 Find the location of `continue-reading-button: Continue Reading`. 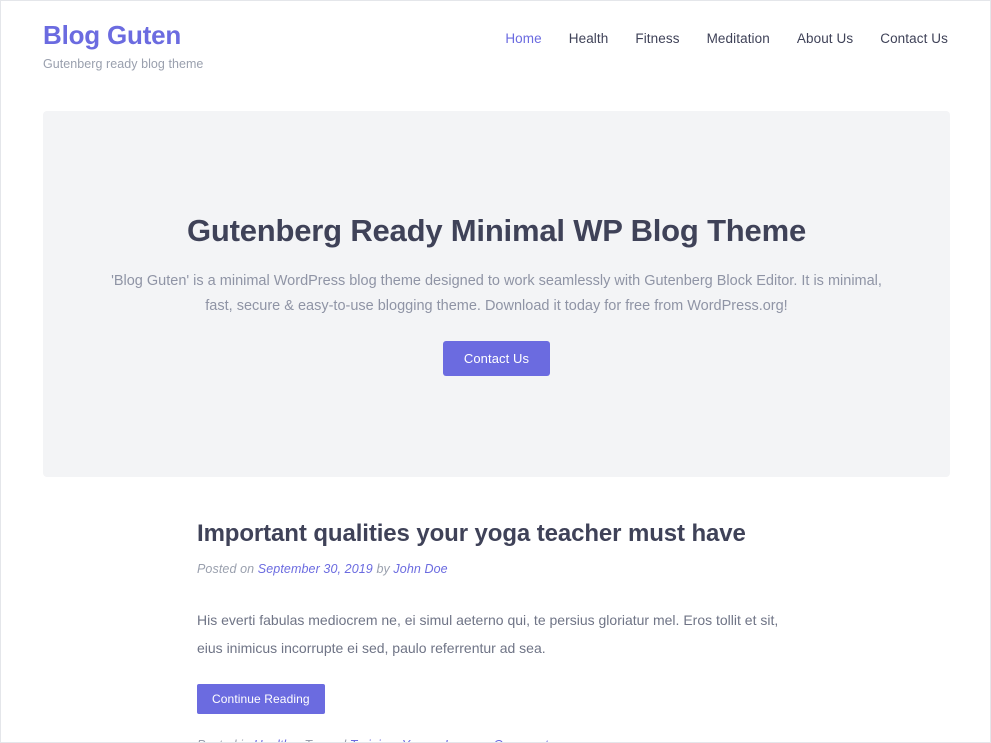

continue-reading-button: Continue Reading is located at coordinates (261, 699).